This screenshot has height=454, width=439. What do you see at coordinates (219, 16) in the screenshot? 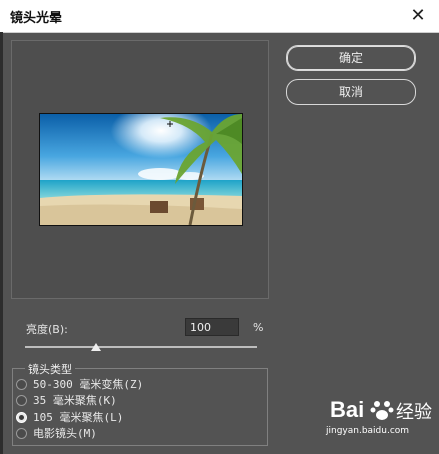
I see `title-bar: 镜头光晕 ✕` at bounding box center [219, 16].